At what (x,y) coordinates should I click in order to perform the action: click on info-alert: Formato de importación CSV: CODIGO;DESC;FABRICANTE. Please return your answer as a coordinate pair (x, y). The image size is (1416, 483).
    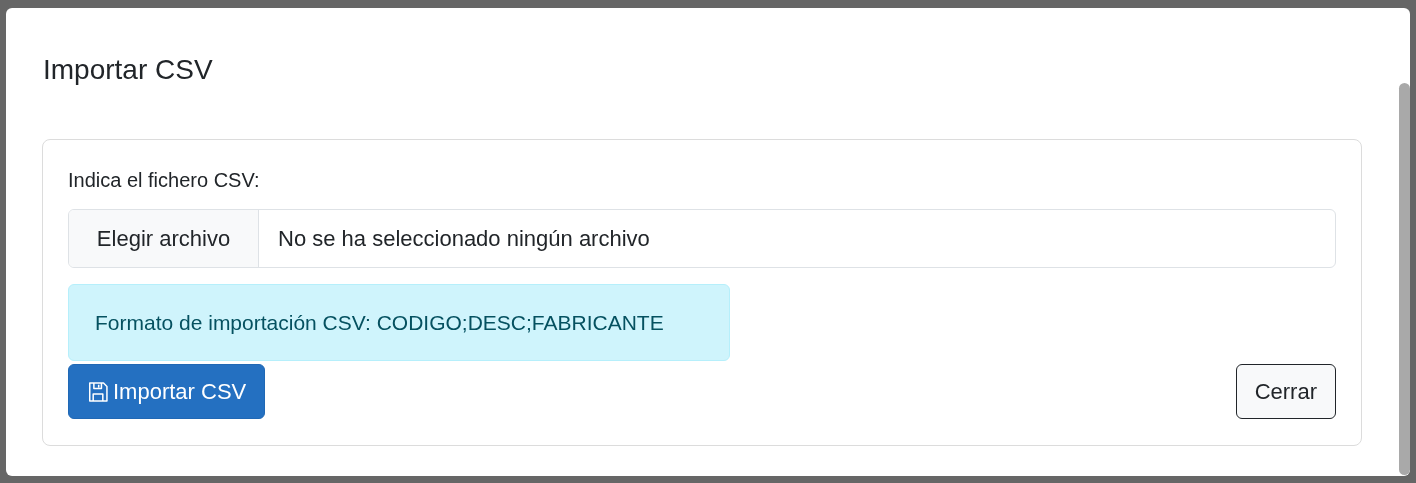
    Looking at the image, I should click on (399, 322).